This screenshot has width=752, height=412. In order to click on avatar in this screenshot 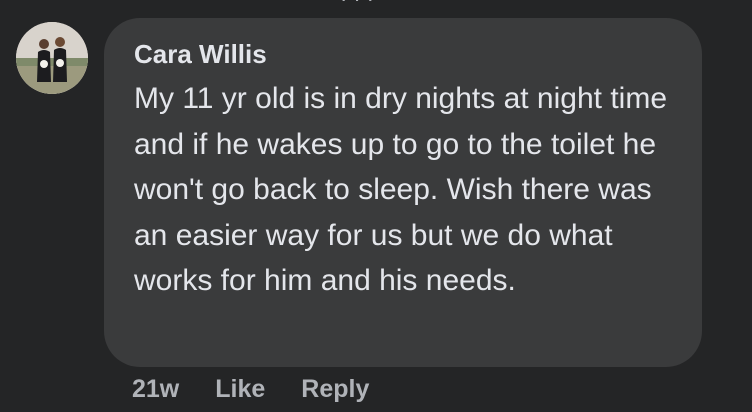, I will do `click(52, 58)`.